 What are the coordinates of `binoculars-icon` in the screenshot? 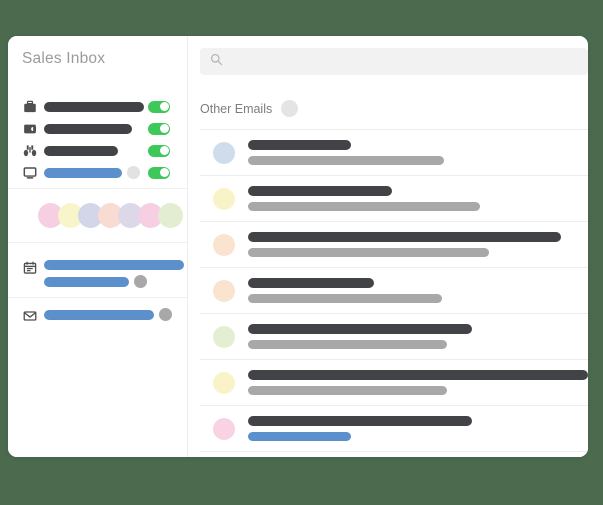 It's located at (29, 150).